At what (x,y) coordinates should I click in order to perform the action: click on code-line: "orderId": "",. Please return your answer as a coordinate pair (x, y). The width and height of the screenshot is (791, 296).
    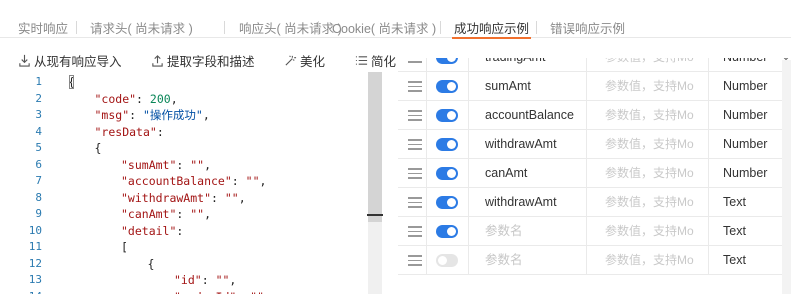
    Looking at the image, I should click on (222, 292).